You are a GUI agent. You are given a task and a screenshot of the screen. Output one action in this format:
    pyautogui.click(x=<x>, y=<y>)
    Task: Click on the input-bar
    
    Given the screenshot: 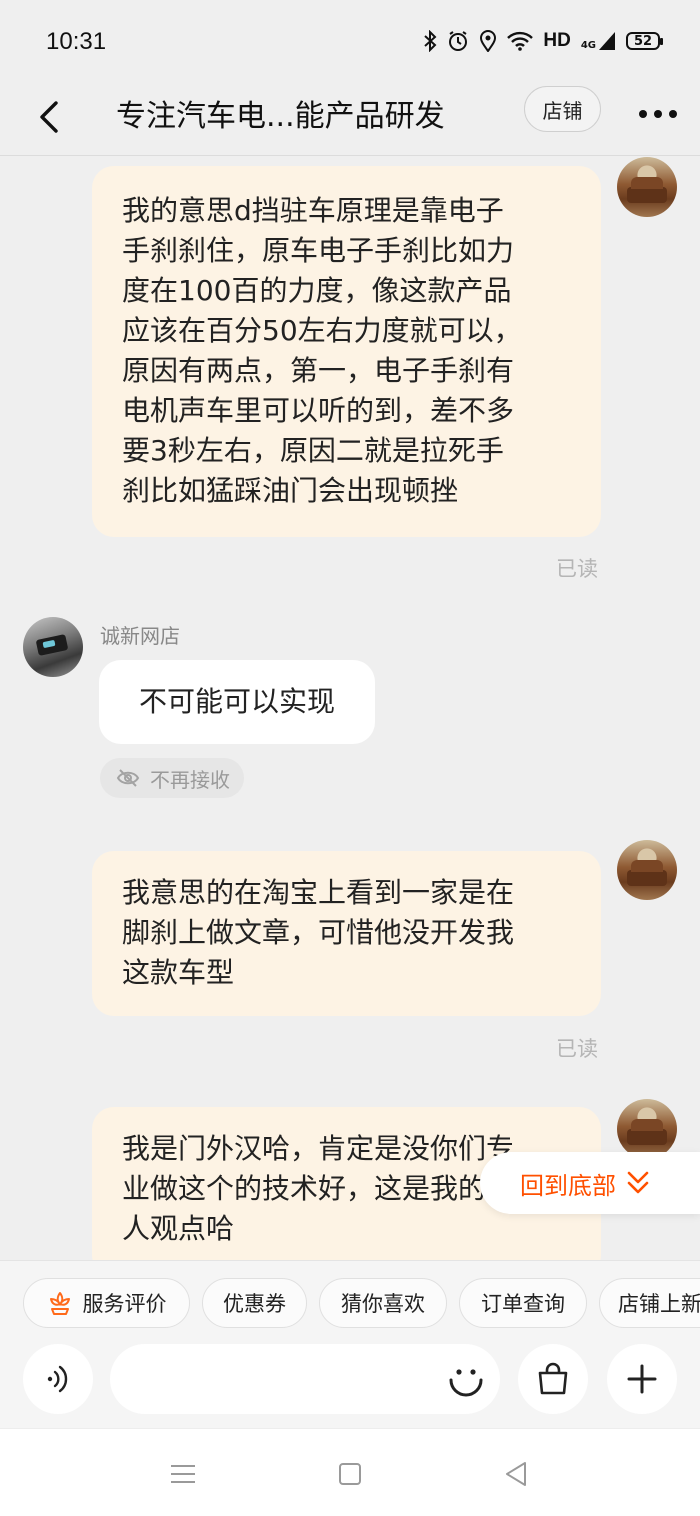 What is the action you would take?
    pyautogui.click(x=350, y=1386)
    